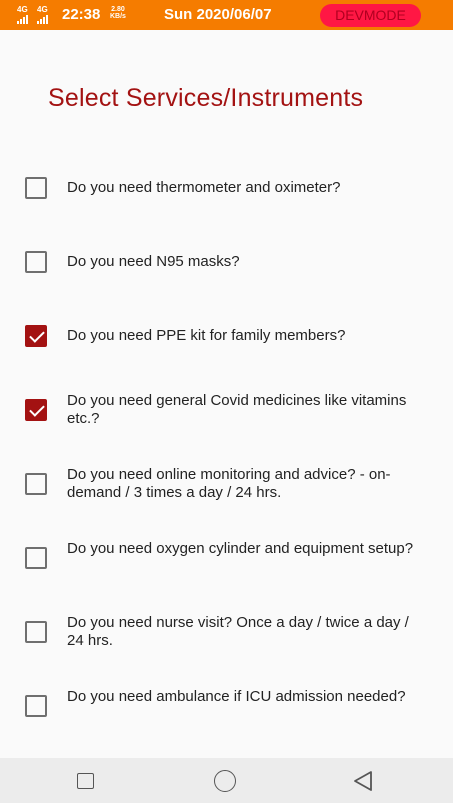  I want to click on back-icon, so click(363, 781).